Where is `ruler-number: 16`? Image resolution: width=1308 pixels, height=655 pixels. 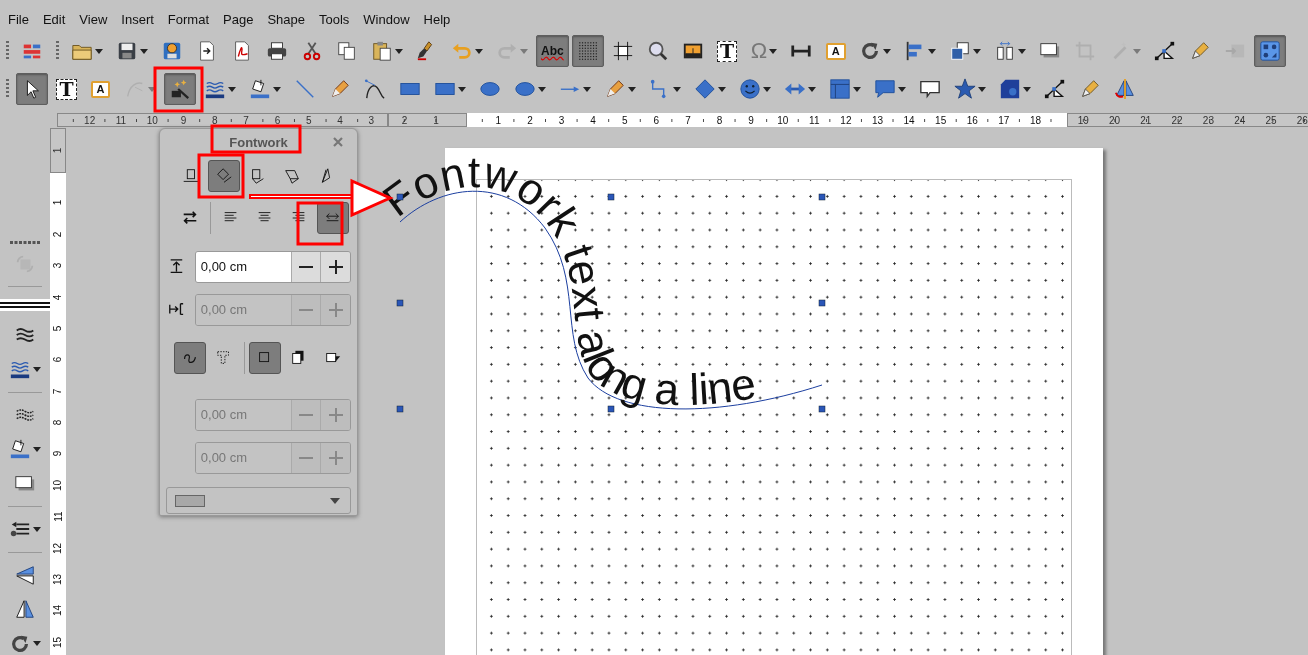 ruler-number: 16 is located at coordinates (972, 120).